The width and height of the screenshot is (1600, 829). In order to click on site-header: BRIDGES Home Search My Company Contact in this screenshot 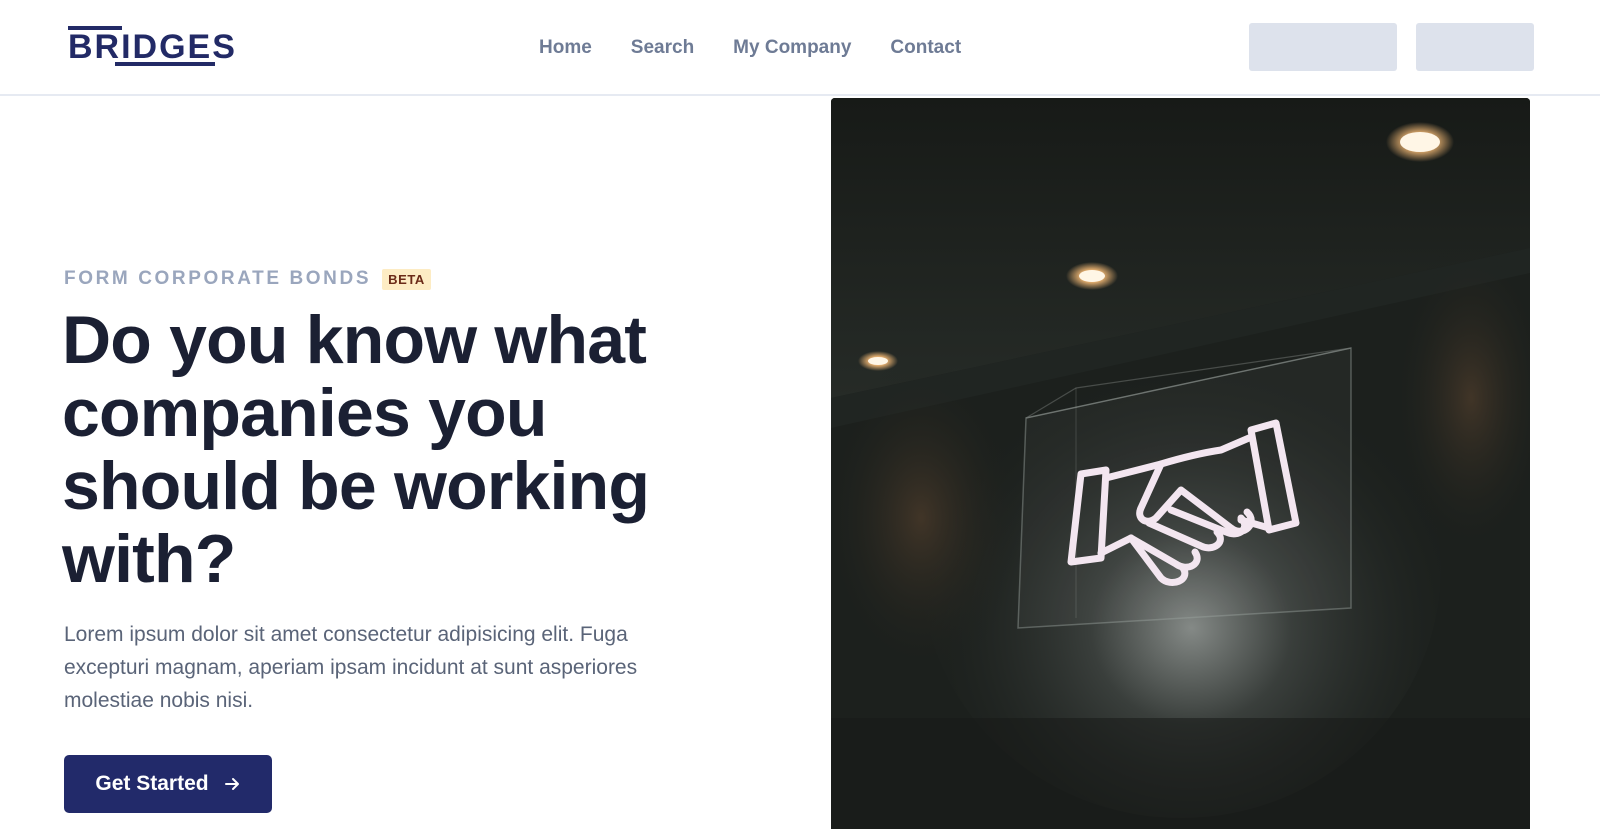, I will do `click(800, 48)`.